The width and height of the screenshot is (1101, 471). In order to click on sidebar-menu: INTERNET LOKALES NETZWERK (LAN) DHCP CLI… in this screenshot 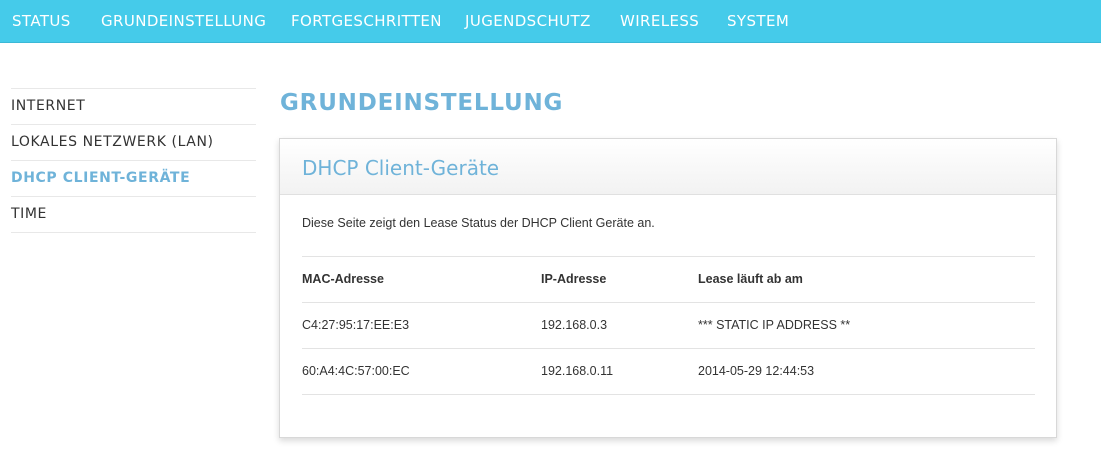, I will do `click(133, 160)`.